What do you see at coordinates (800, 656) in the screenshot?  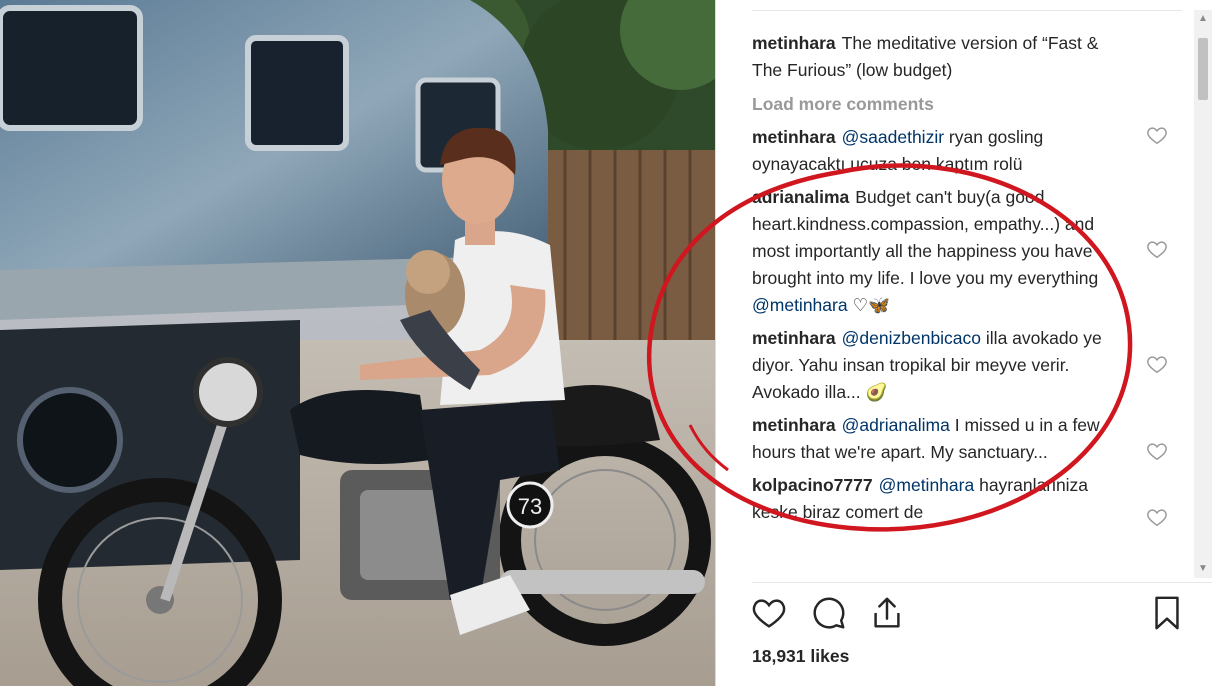 I see `likes-count: 18,931 likes` at bounding box center [800, 656].